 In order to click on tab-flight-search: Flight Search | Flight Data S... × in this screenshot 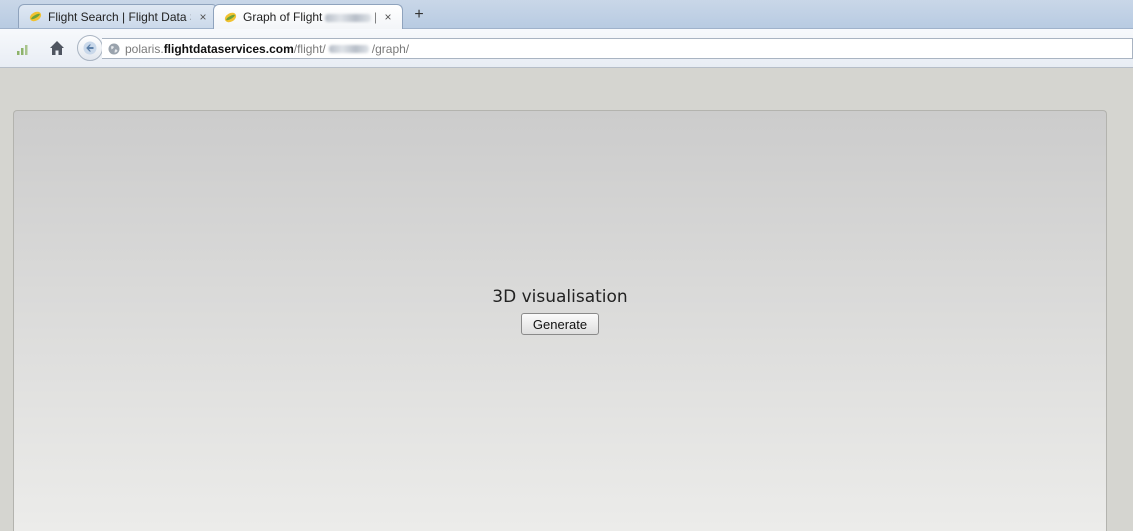, I will do `click(118, 16)`.